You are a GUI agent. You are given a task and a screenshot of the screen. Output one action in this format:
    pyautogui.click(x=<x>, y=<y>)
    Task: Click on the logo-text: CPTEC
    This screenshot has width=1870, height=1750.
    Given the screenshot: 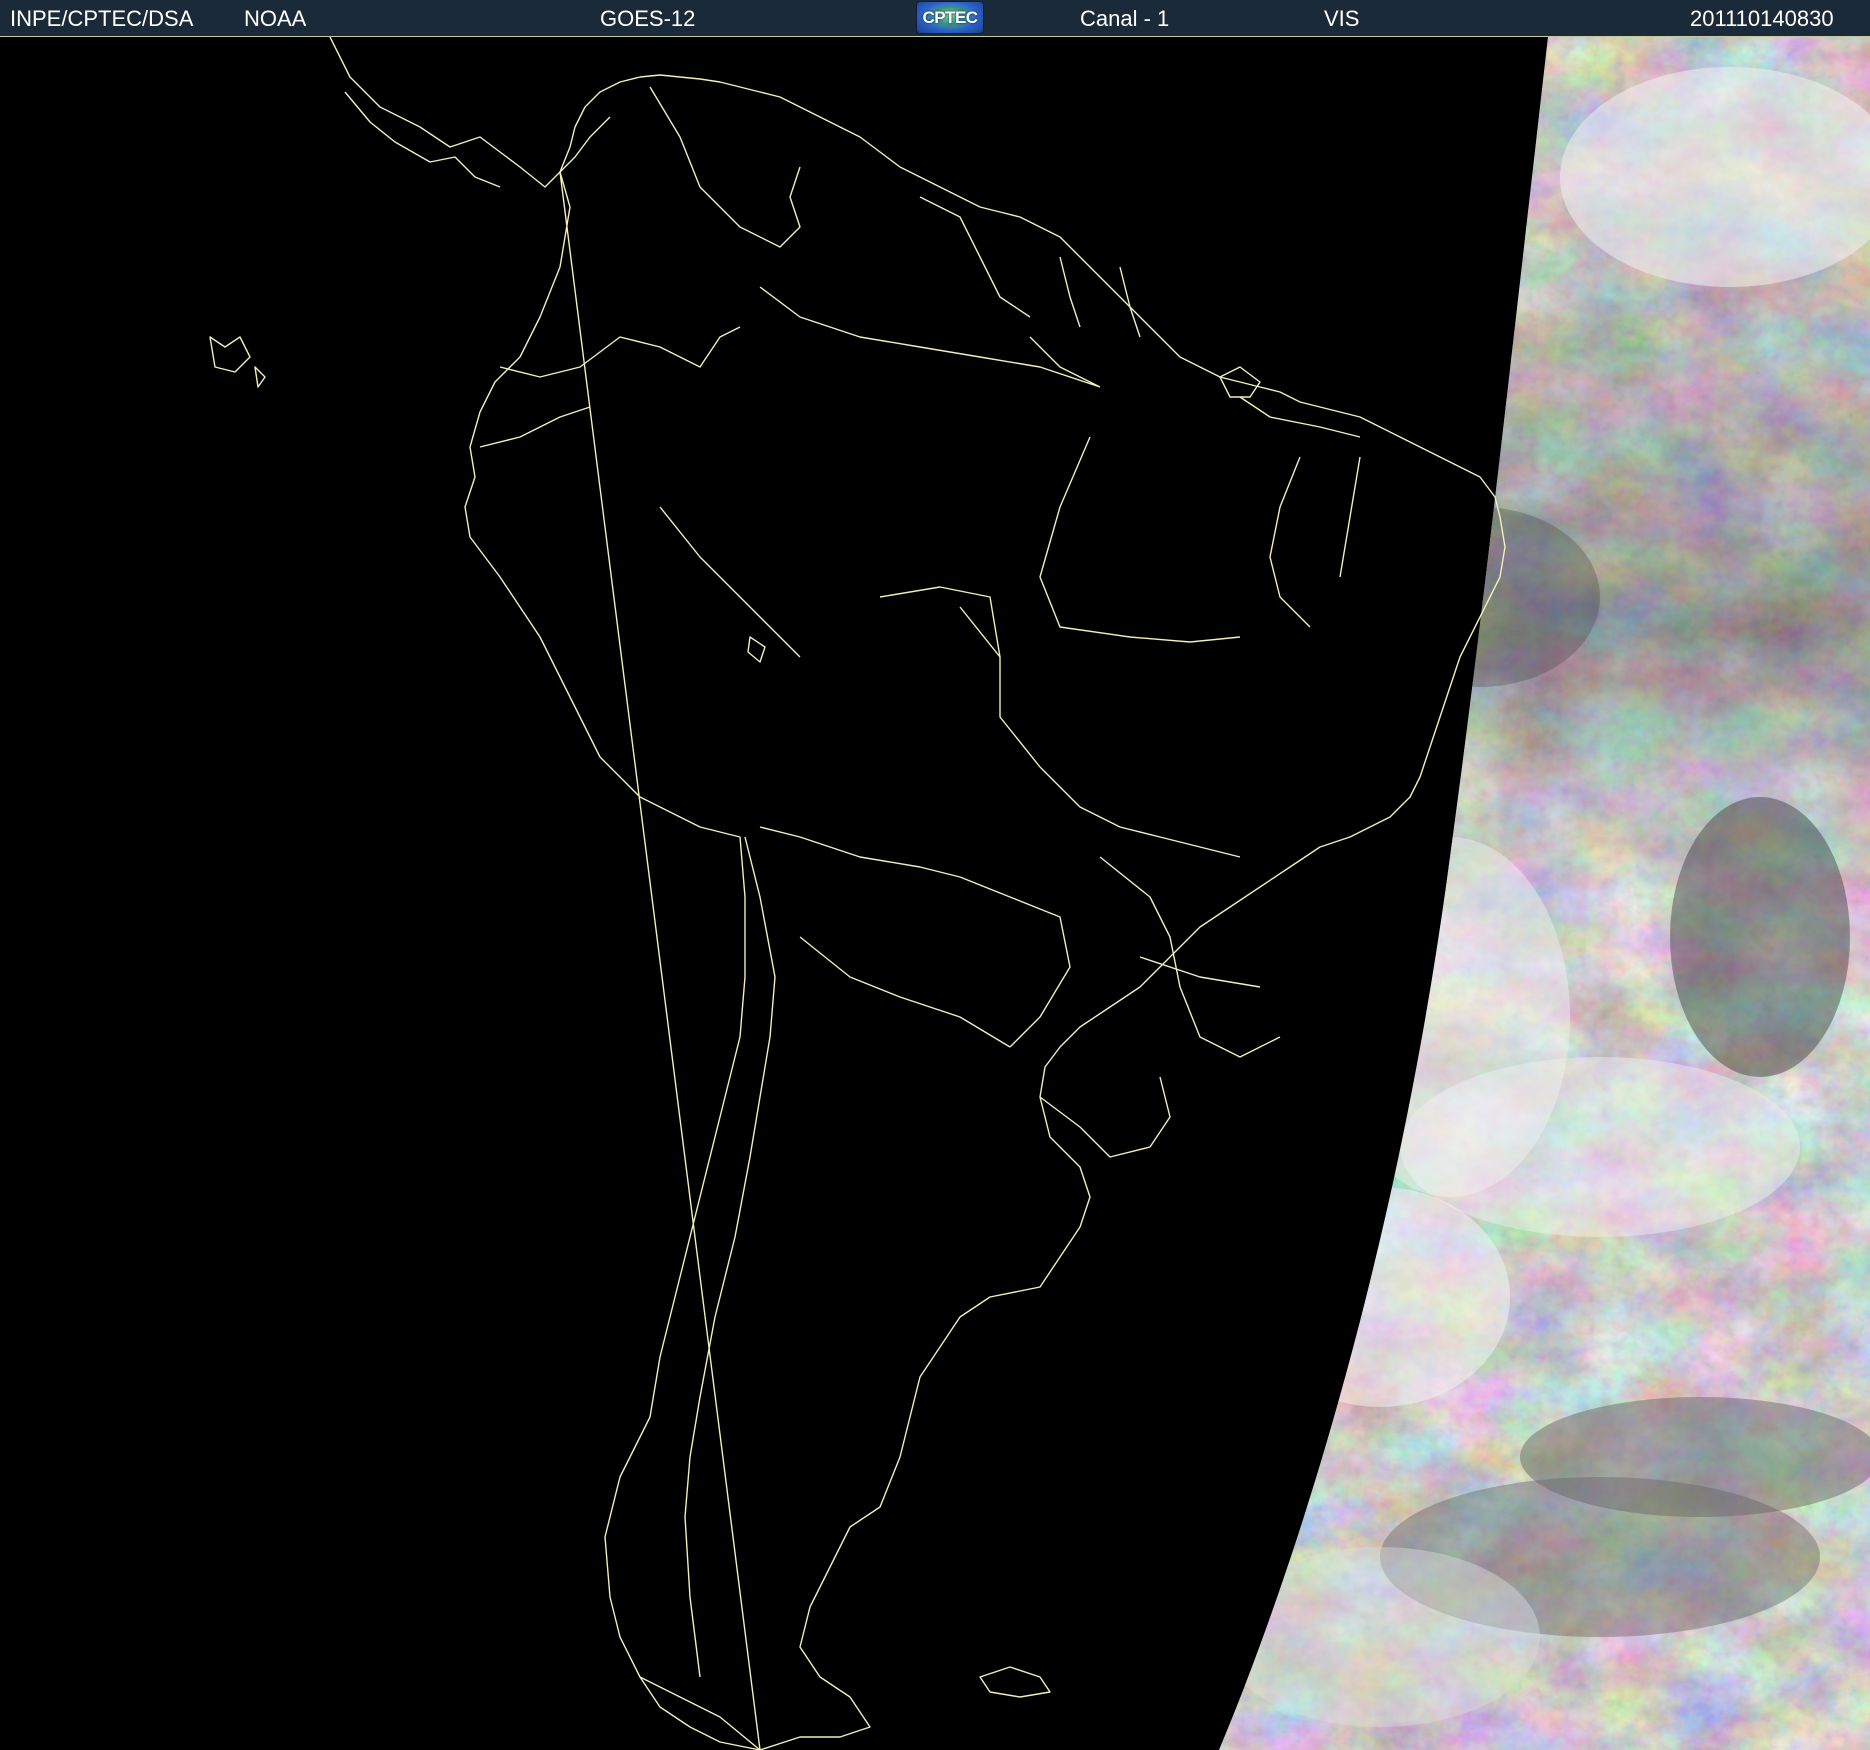 What is the action you would take?
    pyautogui.click(x=950, y=17)
    